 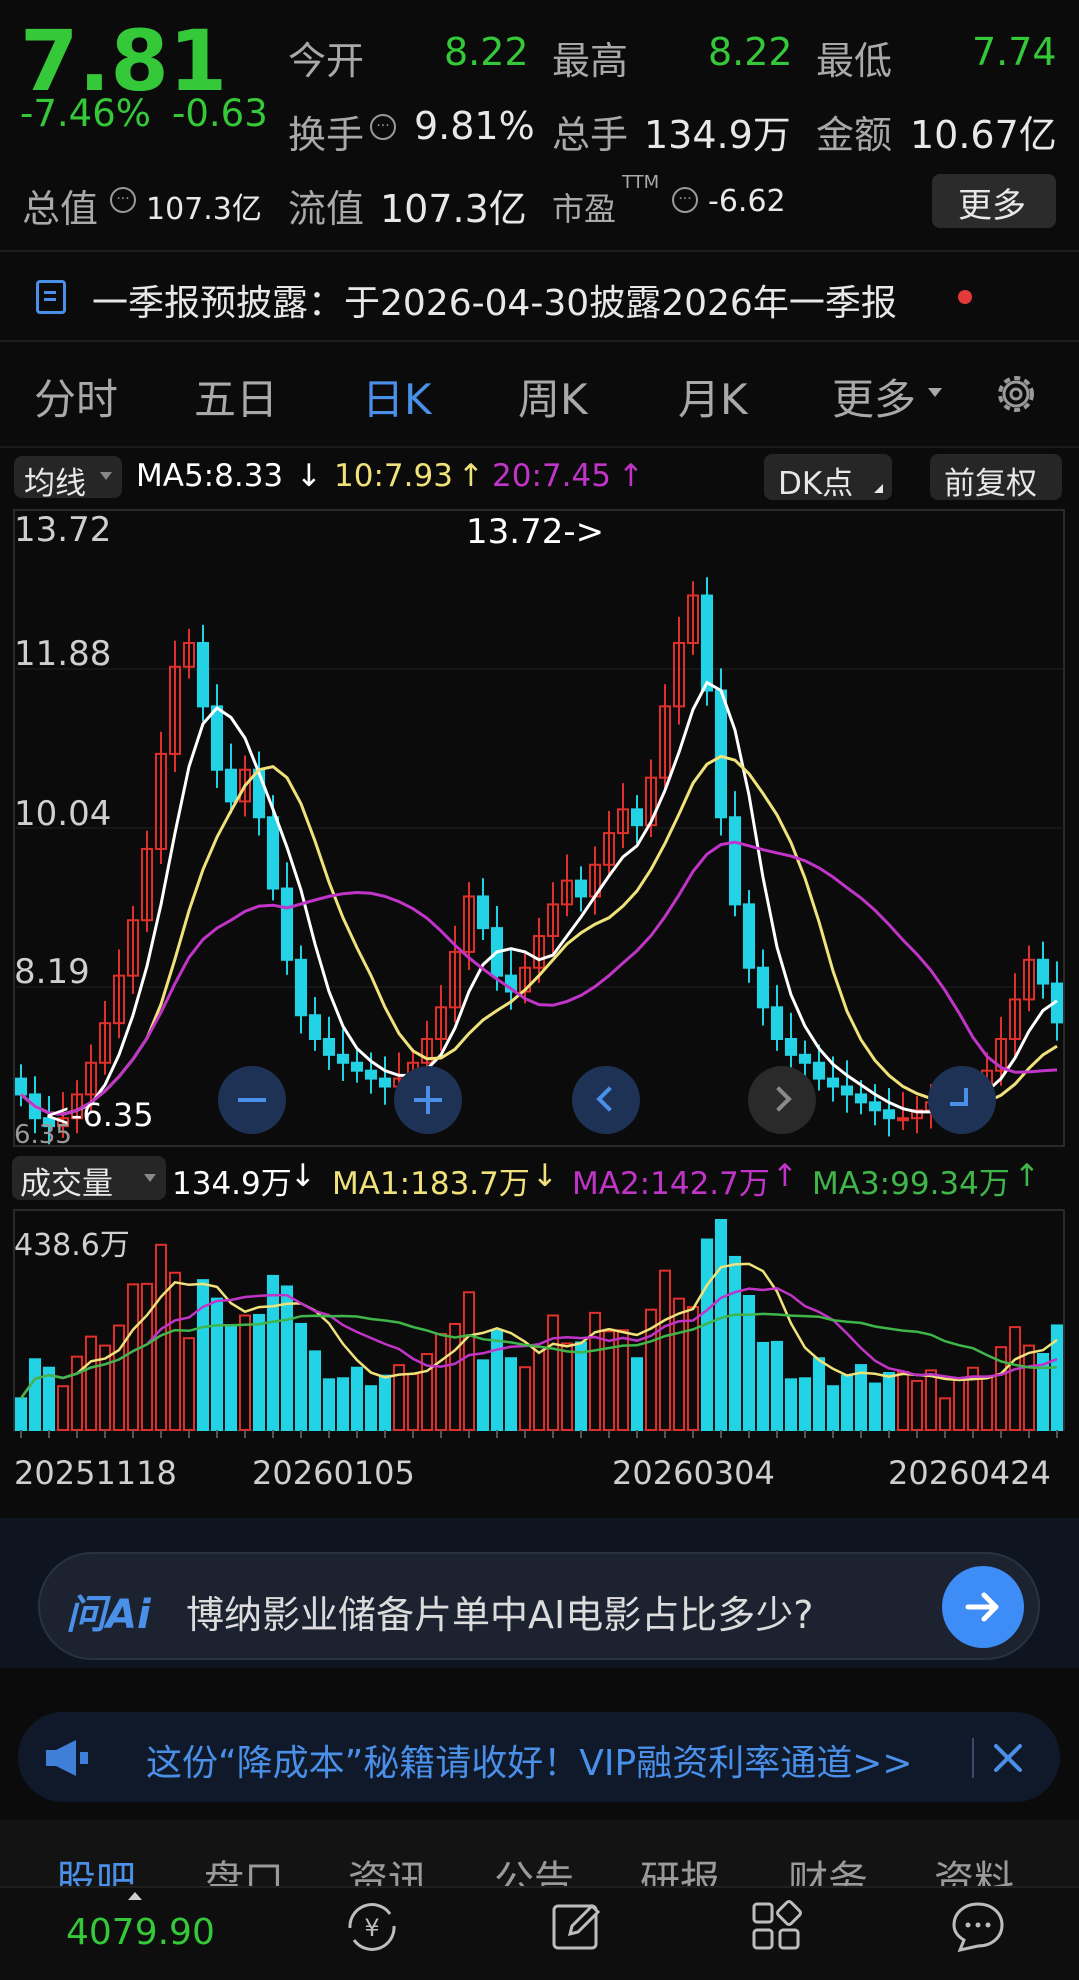 I want to click on minus-icon, so click(x=252, y=1100).